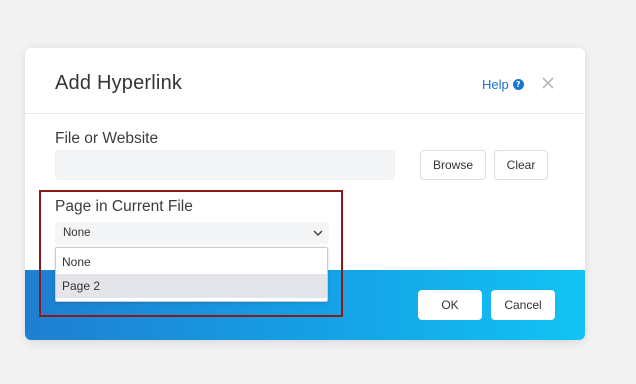 Image resolution: width=636 pixels, height=384 pixels. I want to click on clear-button: Clear, so click(521, 165).